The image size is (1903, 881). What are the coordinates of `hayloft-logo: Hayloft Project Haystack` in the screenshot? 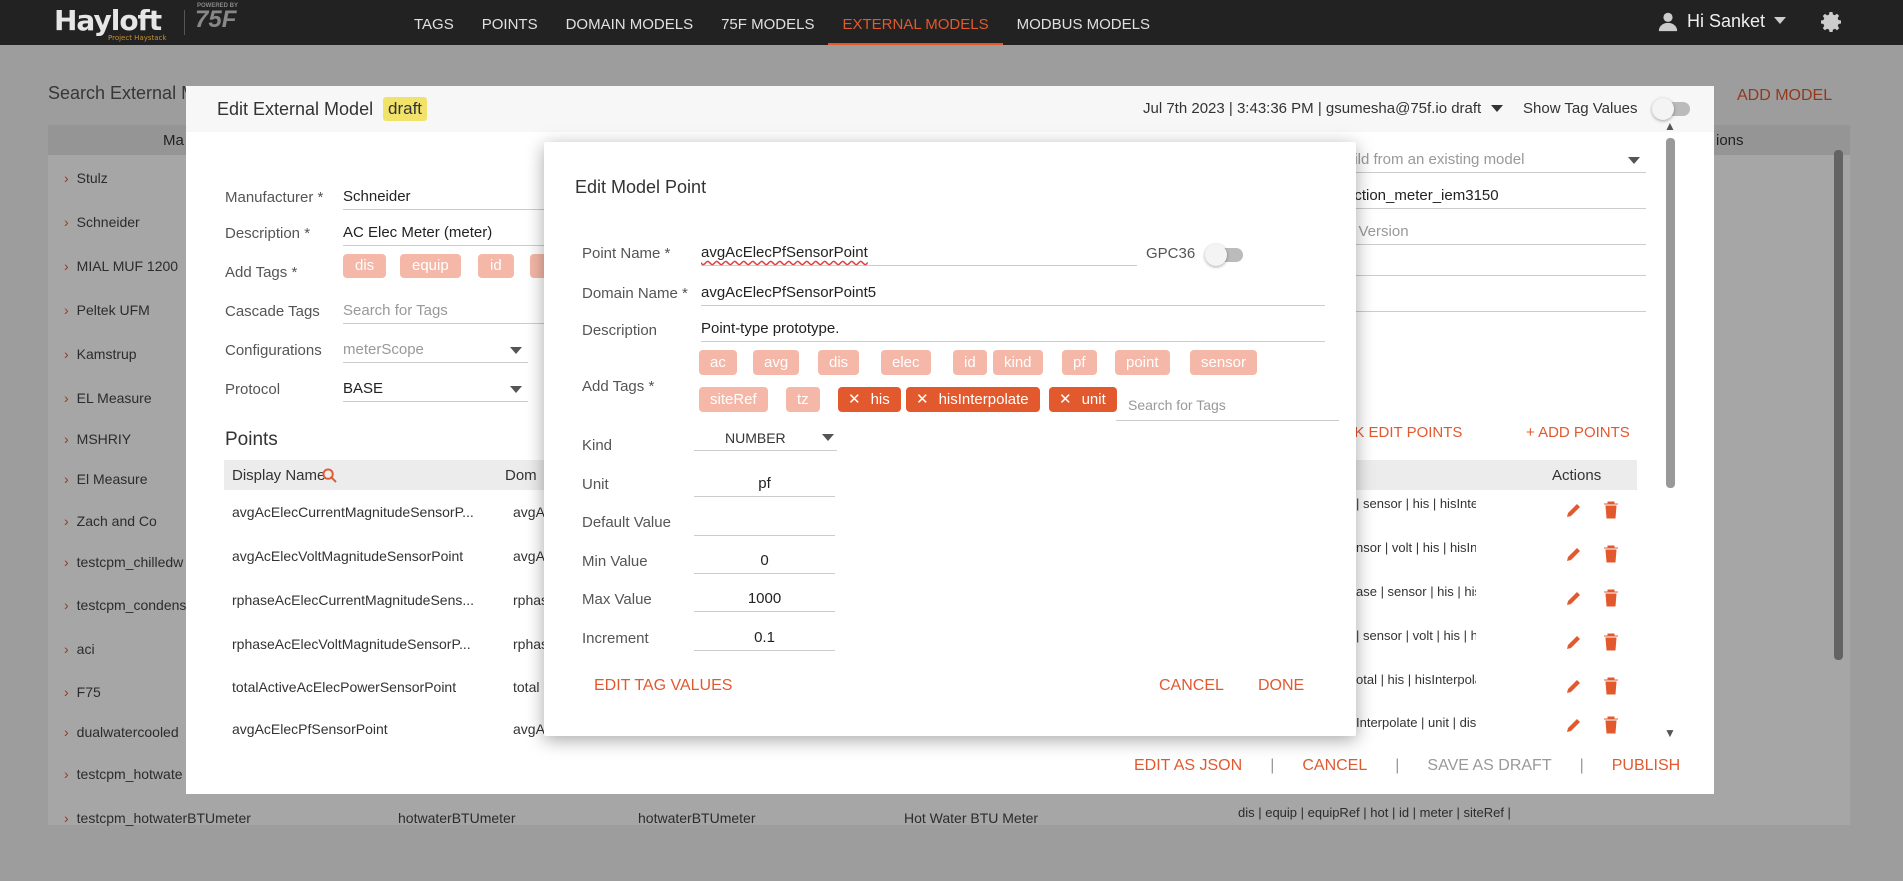 It's located at (110, 23).